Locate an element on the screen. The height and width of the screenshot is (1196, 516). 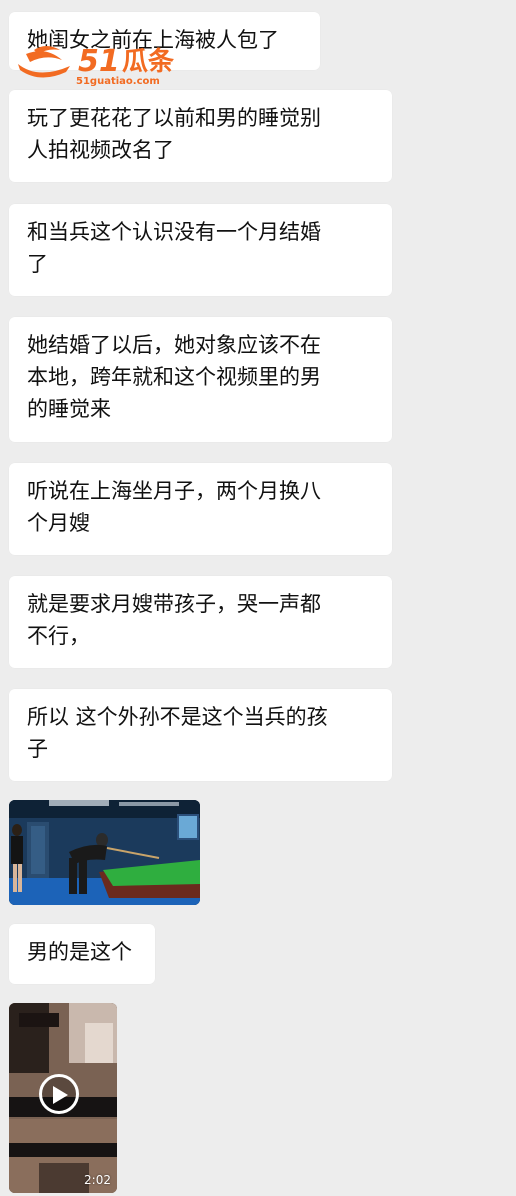
play-icon is located at coordinates (60, 1095).